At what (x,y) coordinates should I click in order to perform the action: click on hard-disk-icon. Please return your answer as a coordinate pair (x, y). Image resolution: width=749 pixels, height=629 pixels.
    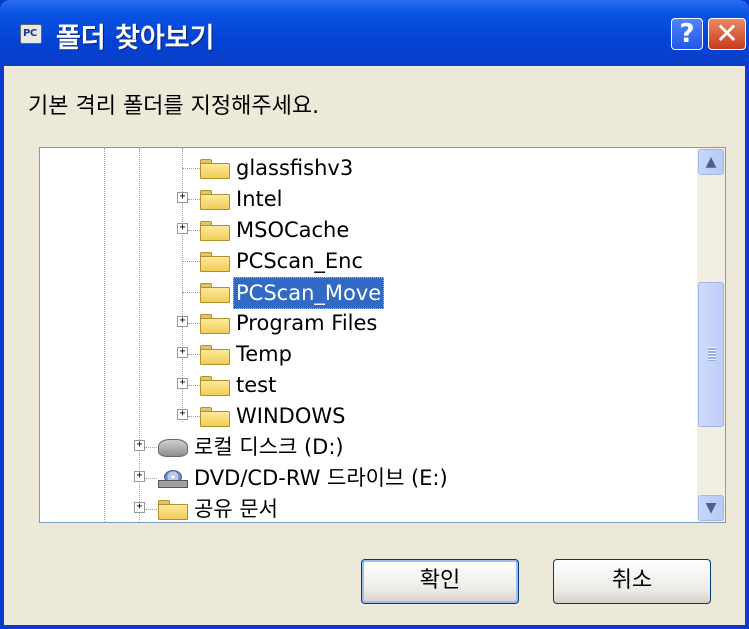
    Looking at the image, I should click on (173, 448).